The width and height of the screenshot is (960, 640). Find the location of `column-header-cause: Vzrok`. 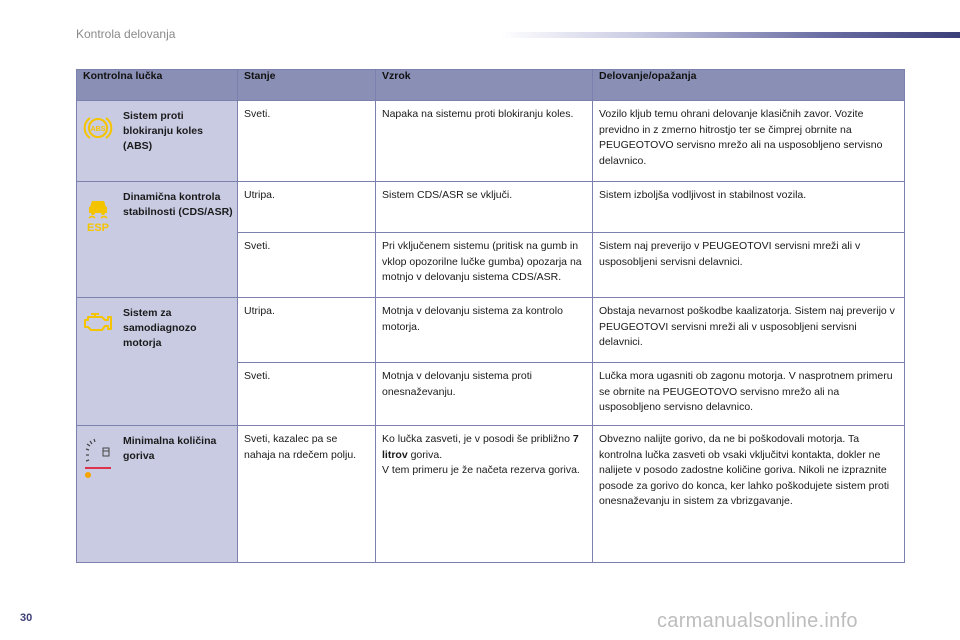

column-header-cause: Vzrok is located at coordinates (484, 85).